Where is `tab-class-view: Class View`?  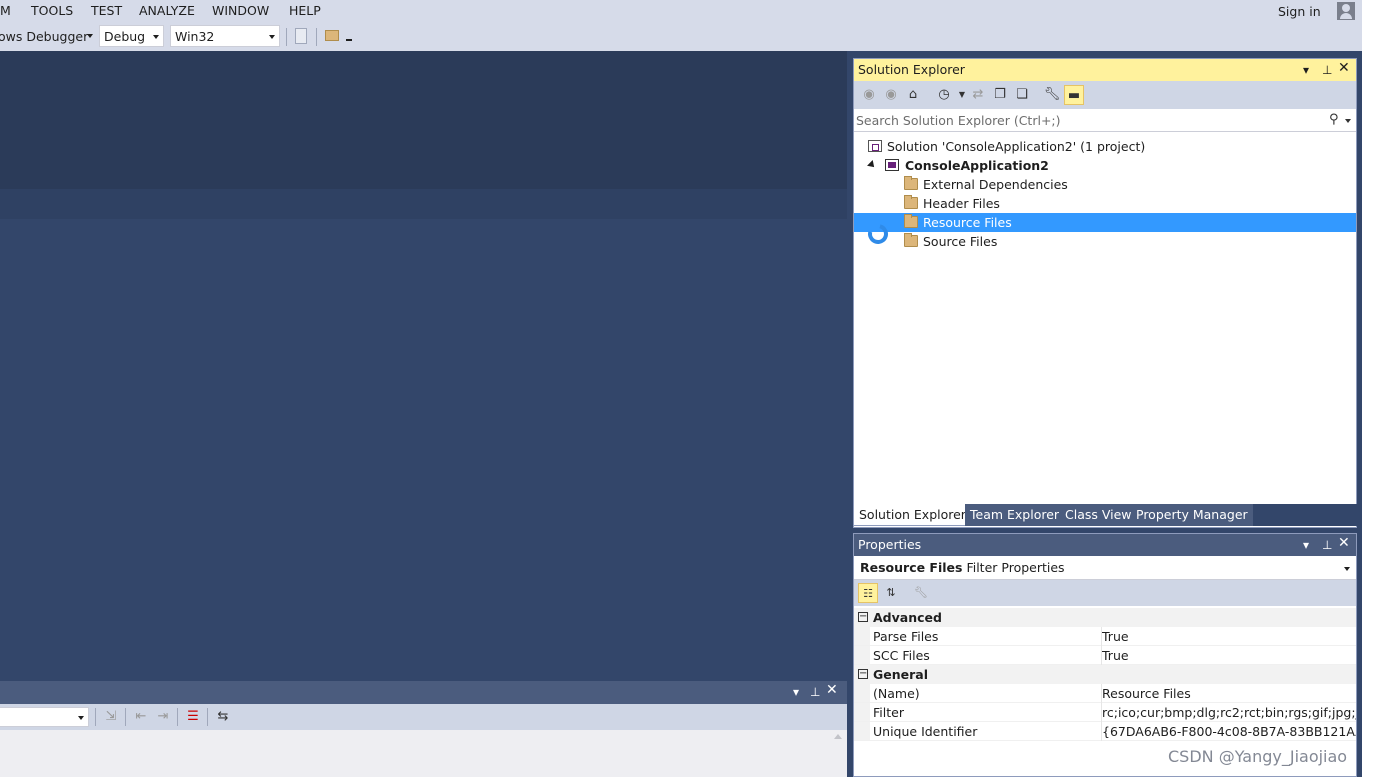
tab-class-view: Class View is located at coordinates (1098, 515).